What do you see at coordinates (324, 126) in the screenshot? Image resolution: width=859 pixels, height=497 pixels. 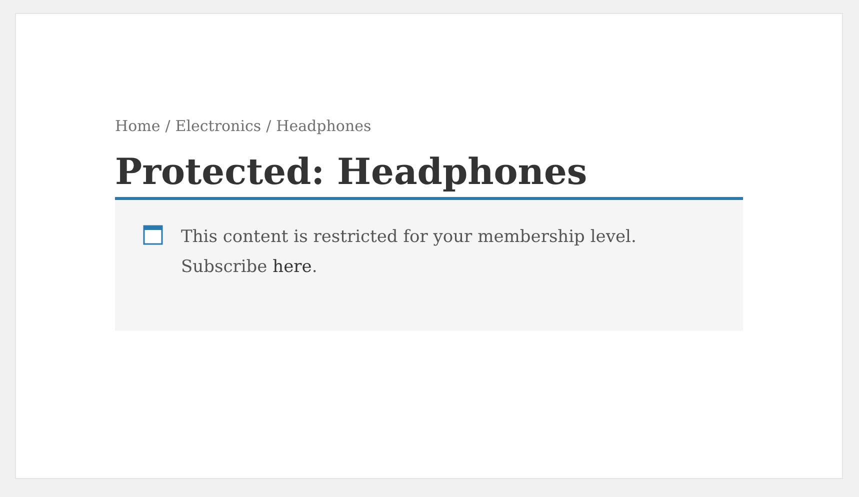 I see `breadcrumb-link: Headphones` at bounding box center [324, 126].